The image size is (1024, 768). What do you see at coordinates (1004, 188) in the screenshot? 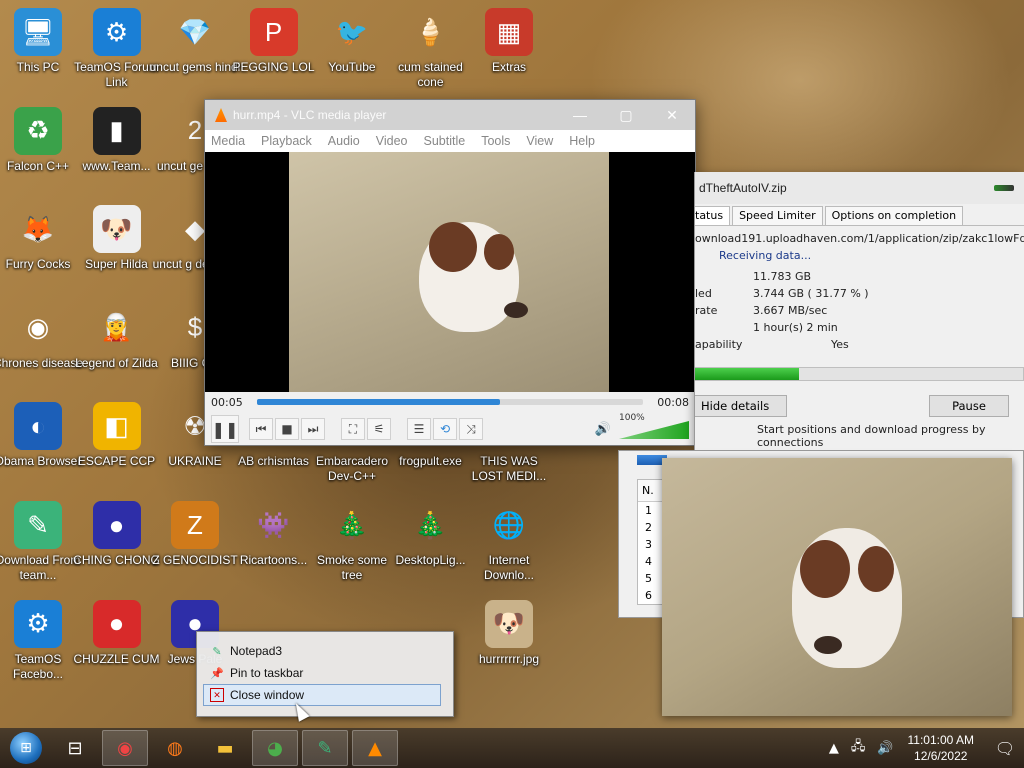
I see `download-grip-icon` at bounding box center [1004, 188].